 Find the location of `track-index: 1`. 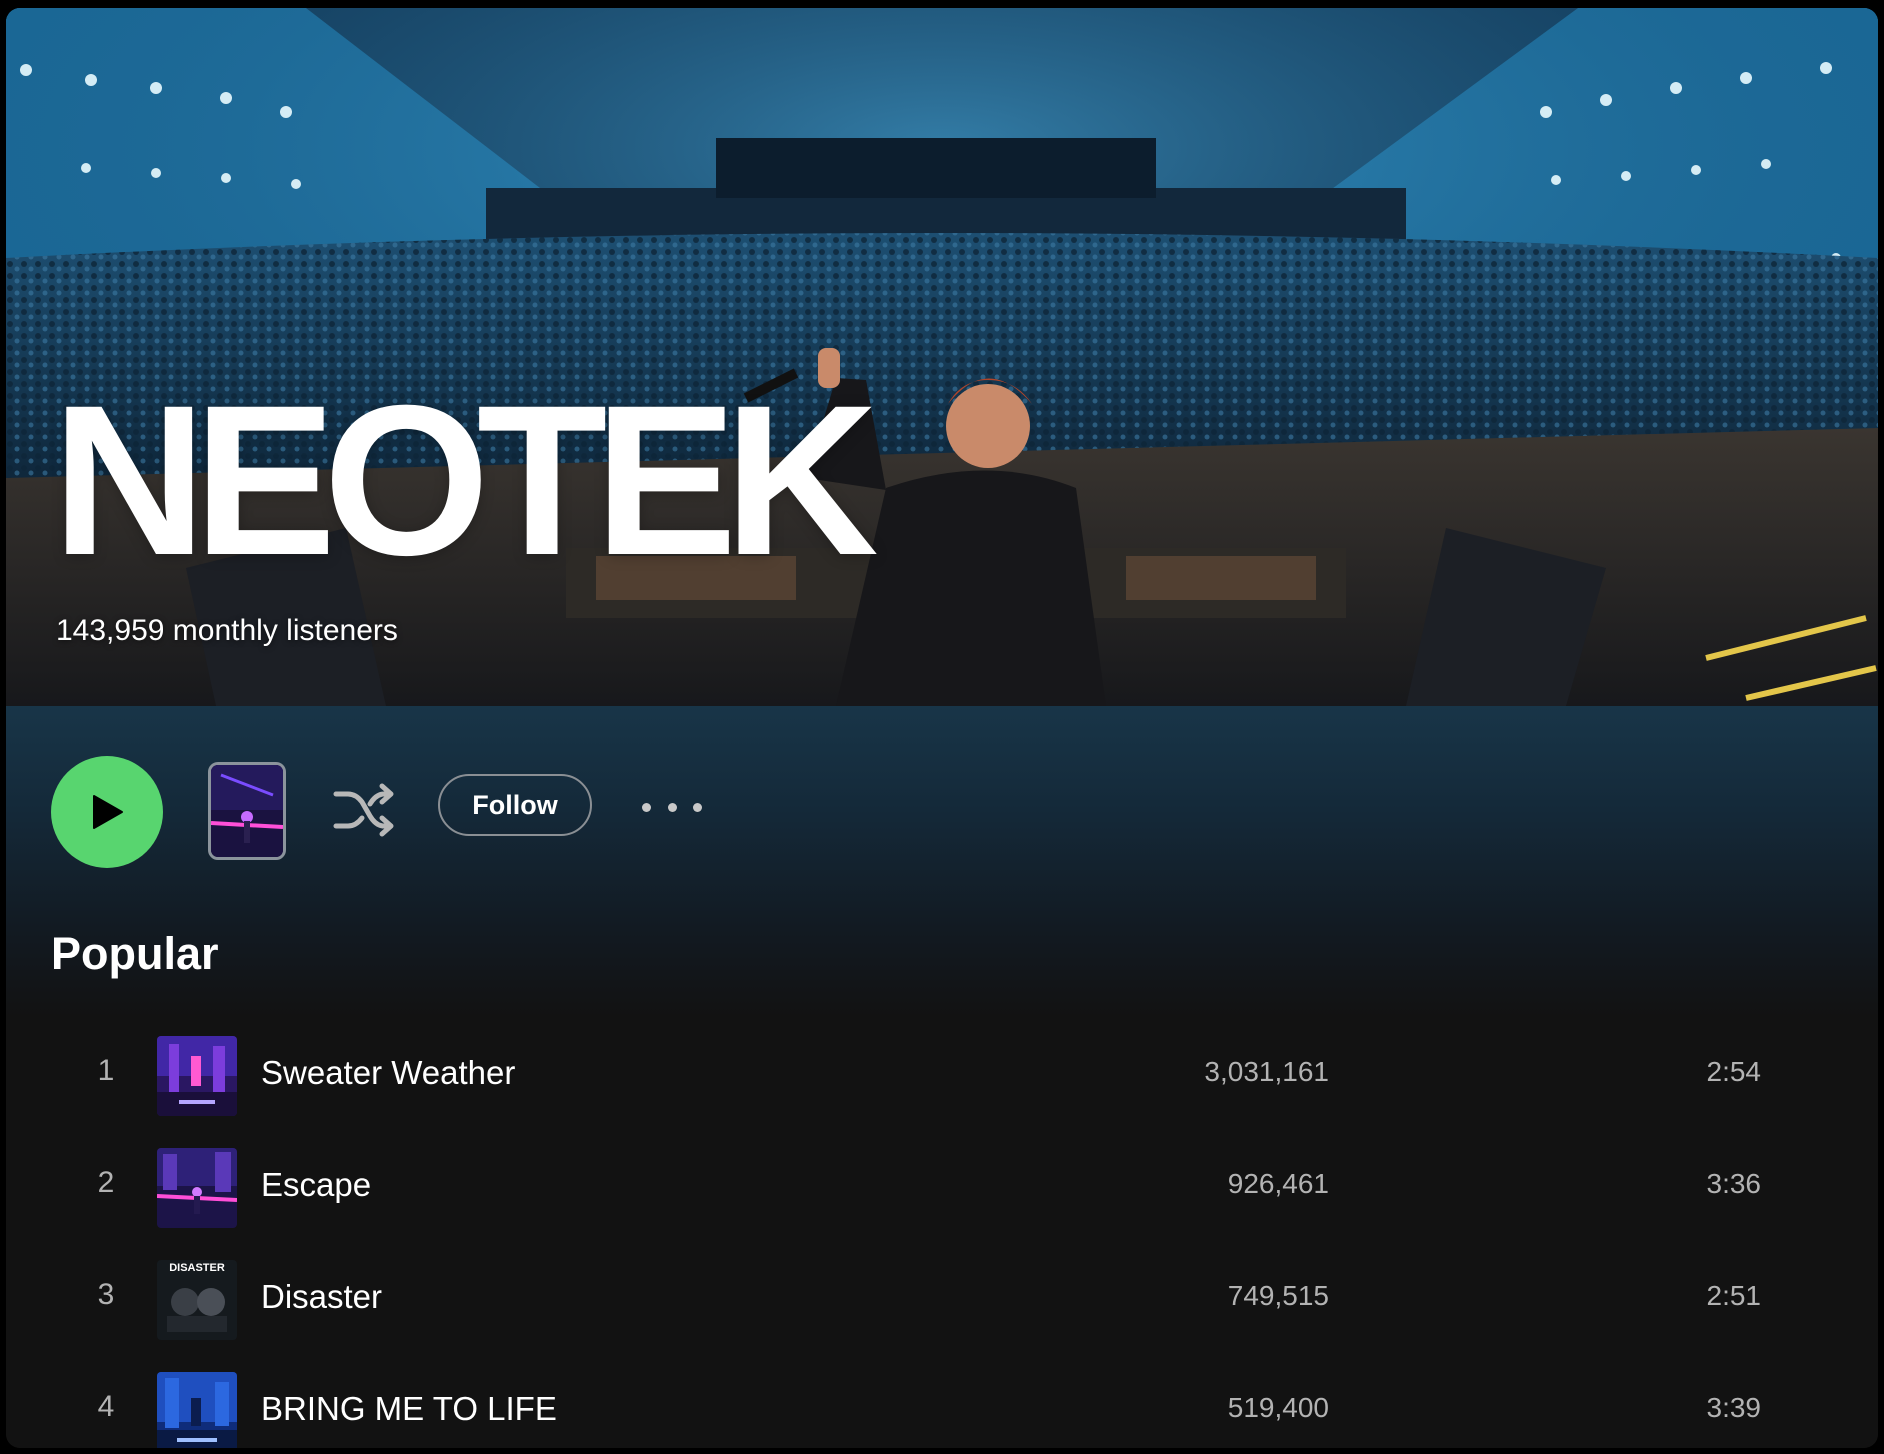

track-index: 1 is located at coordinates (106, 1070).